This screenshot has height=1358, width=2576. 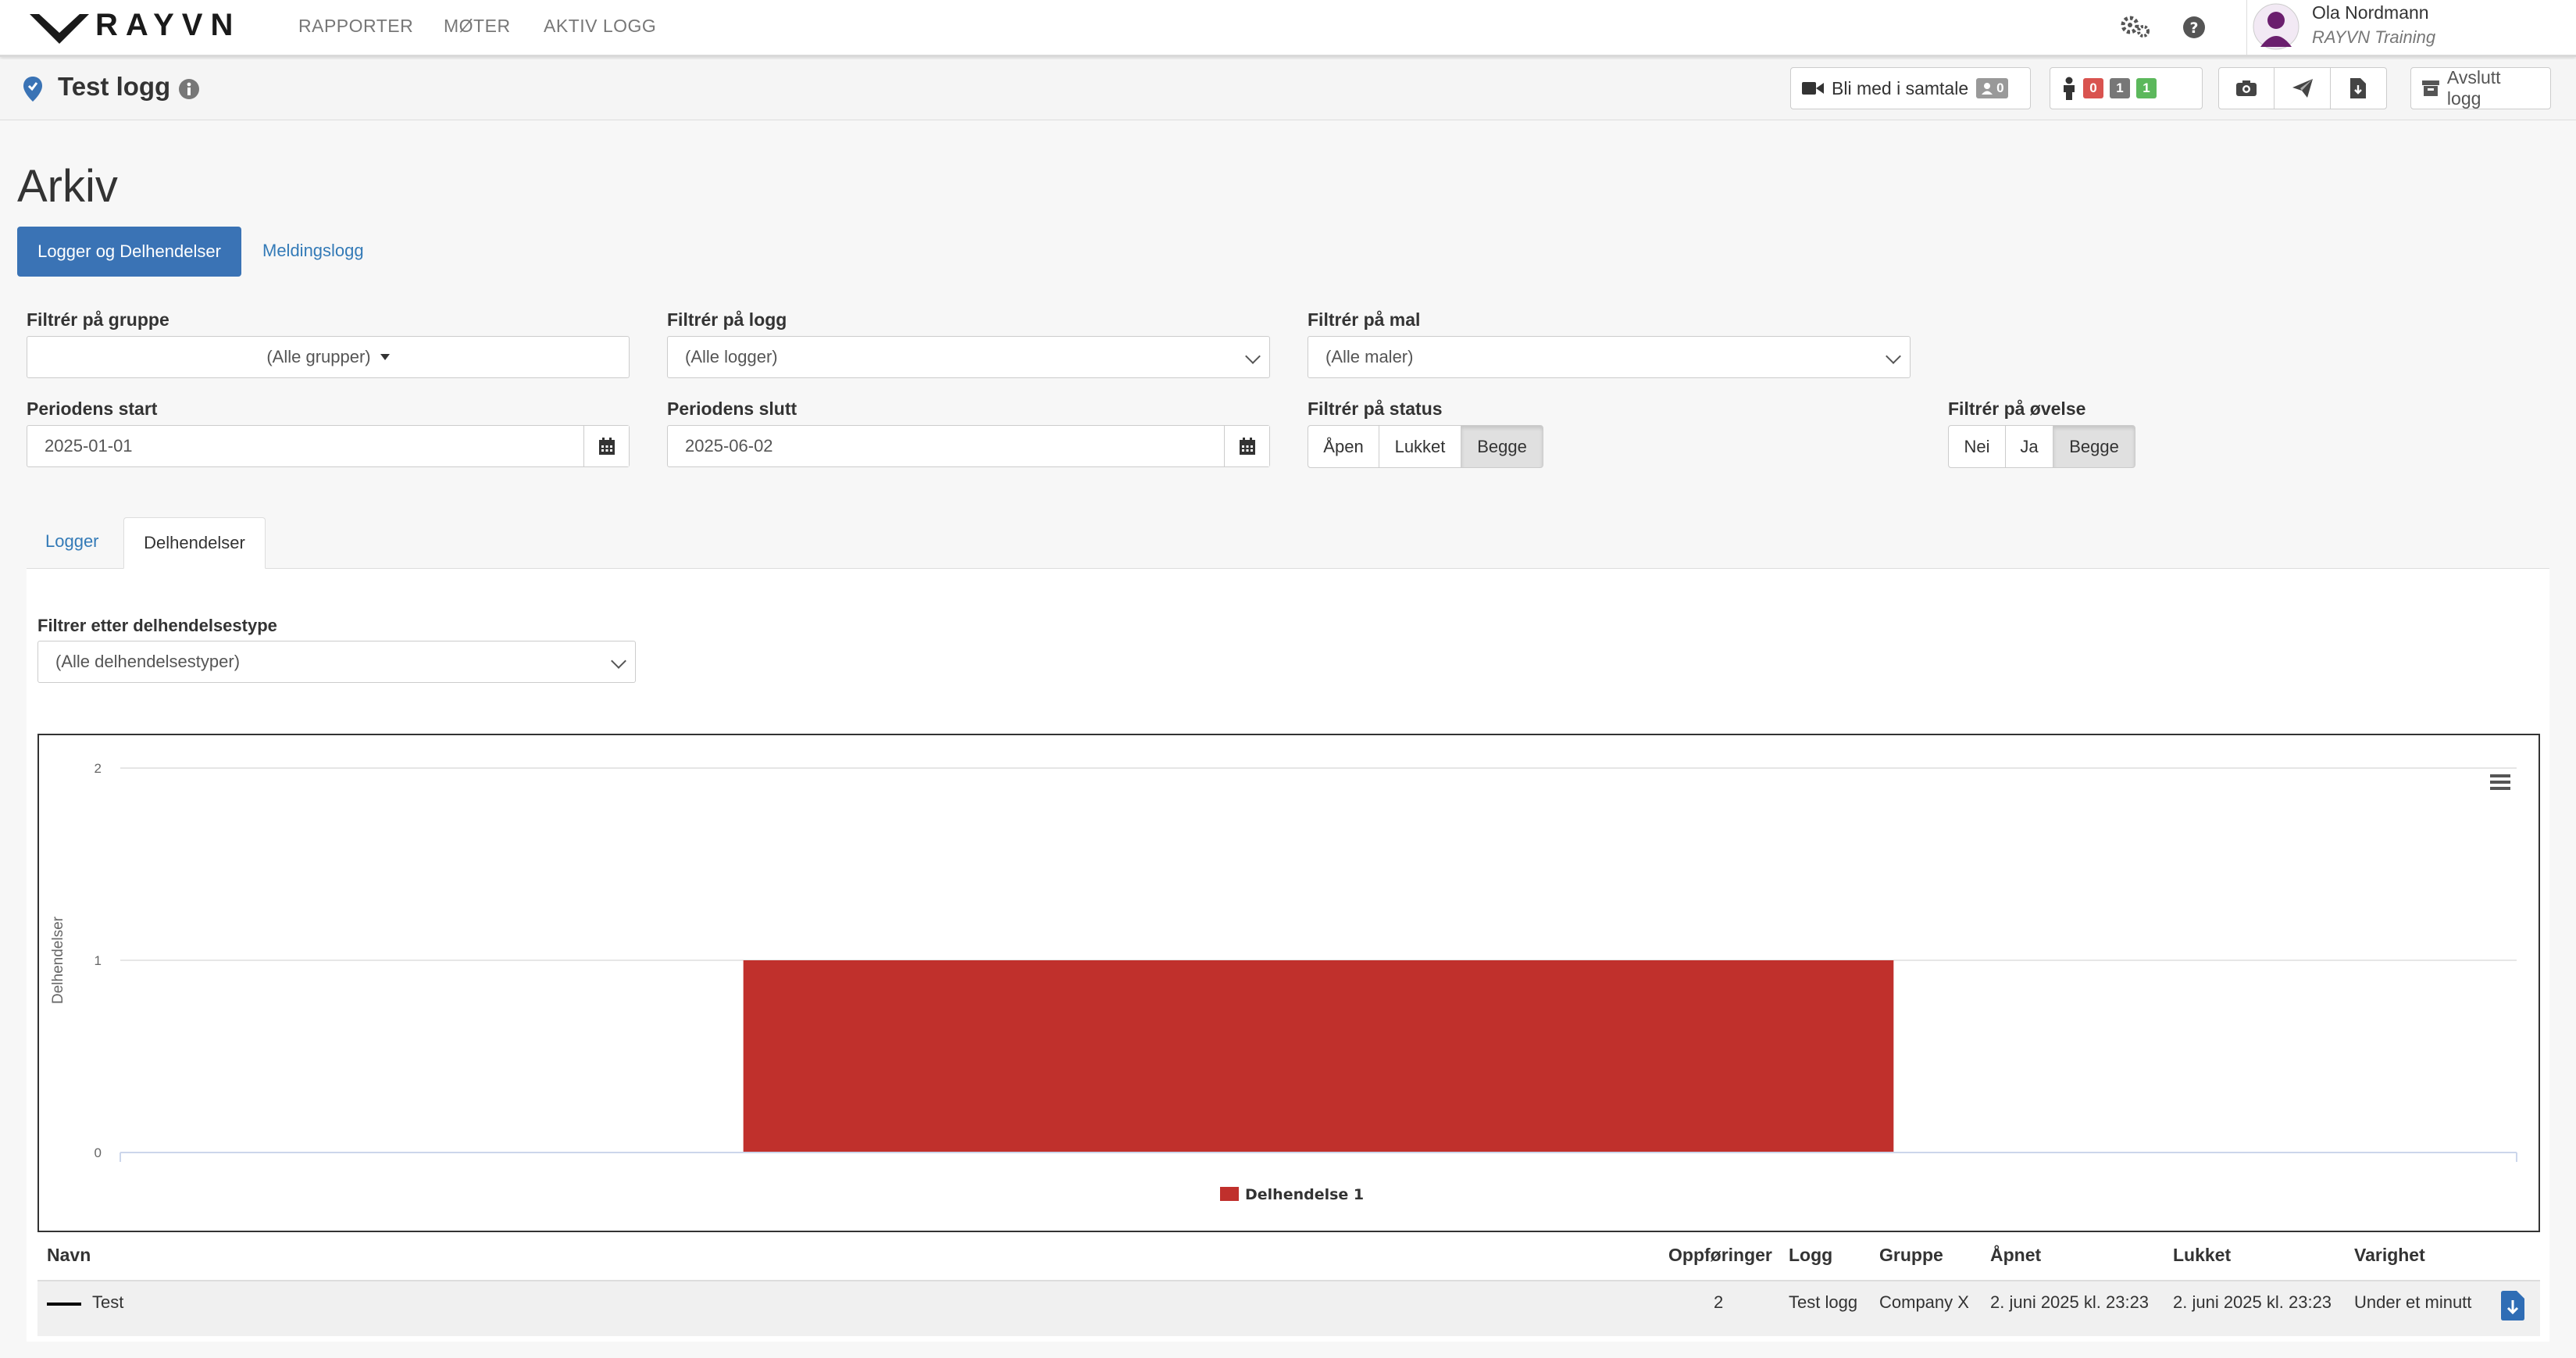 I want to click on chart-gridlines, so click(x=1318, y=864).